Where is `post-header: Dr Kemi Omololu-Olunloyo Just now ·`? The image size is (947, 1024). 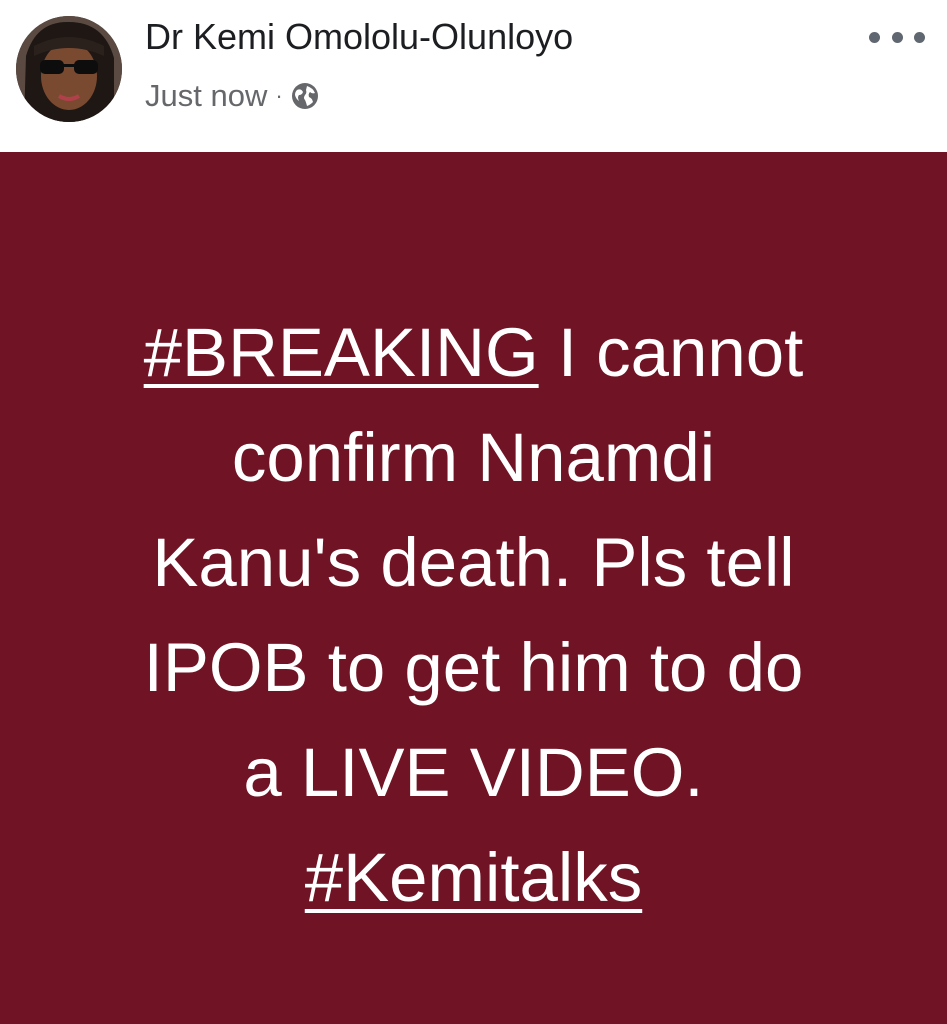
post-header: Dr Kemi Omololu-Olunloyo Just now · is located at coordinates (473, 76).